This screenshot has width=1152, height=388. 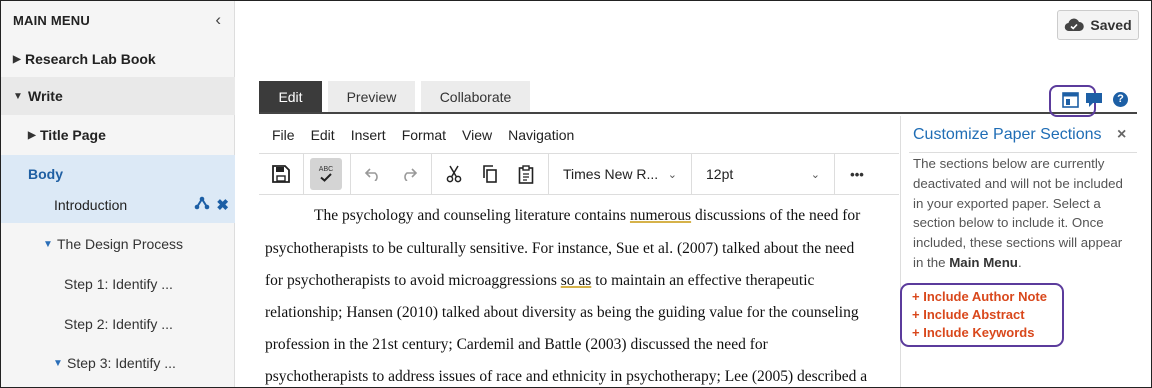 I want to click on redo-icon, so click(x=409, y=174).